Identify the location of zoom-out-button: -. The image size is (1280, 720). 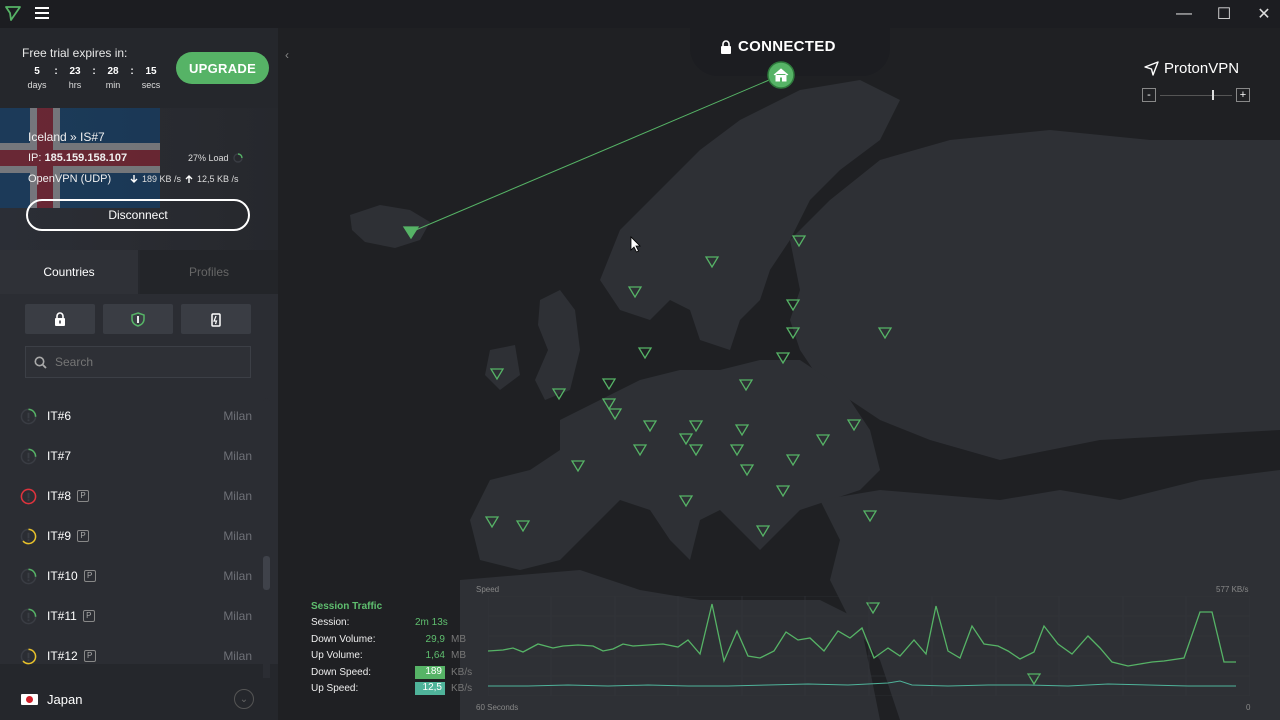
(1149, 95).